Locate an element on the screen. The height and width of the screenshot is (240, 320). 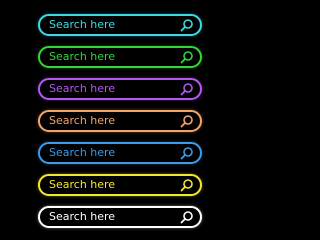
search-bar-purple: Search here is located at coordinates (120, 89).